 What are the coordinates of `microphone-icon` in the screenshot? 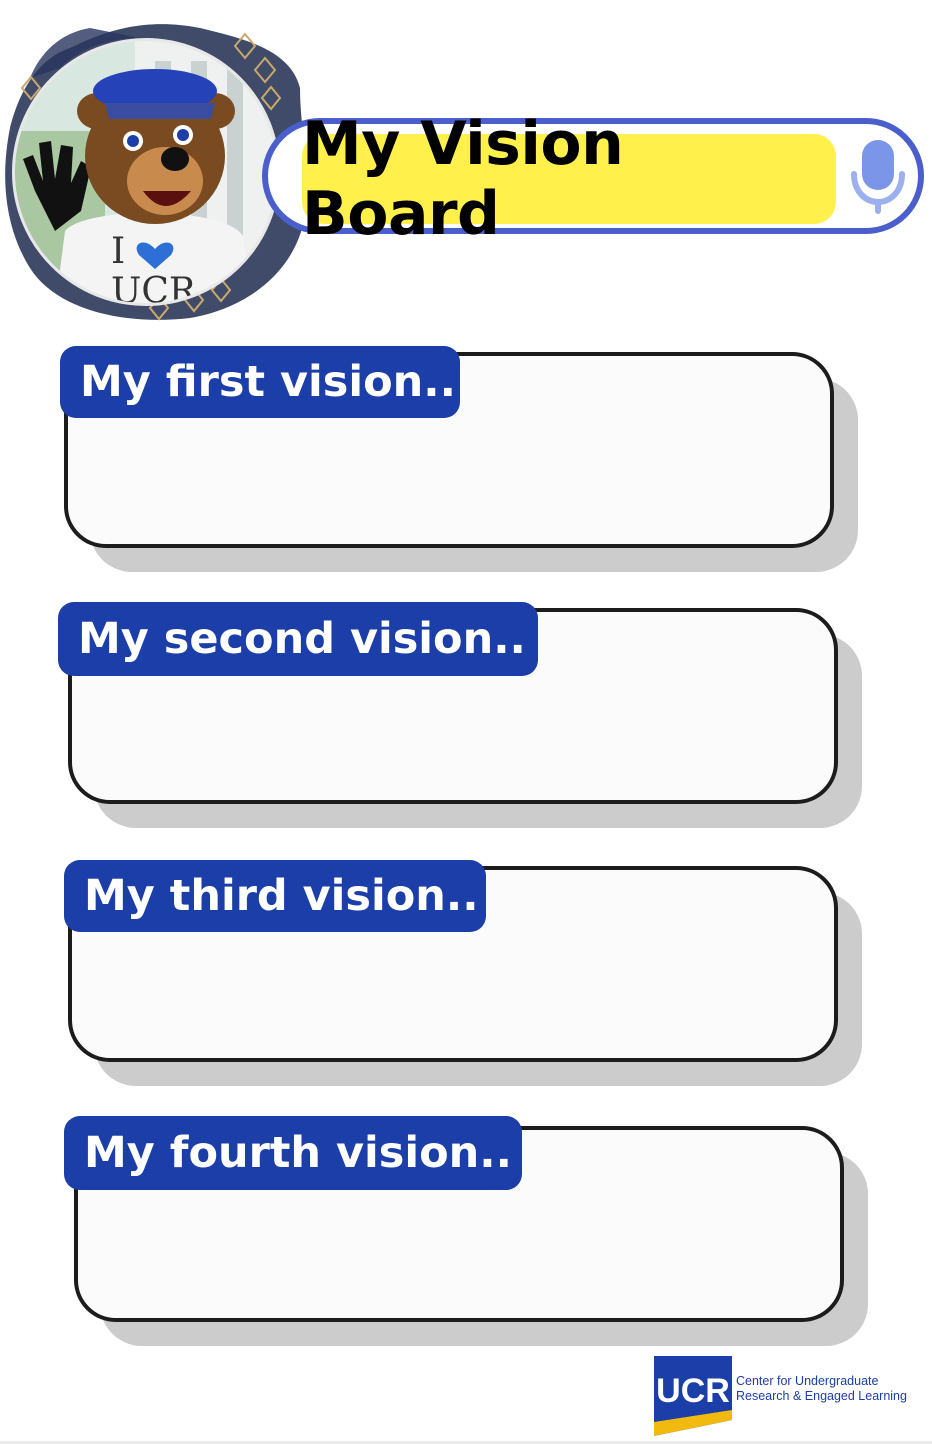 It's located at (878, 178).